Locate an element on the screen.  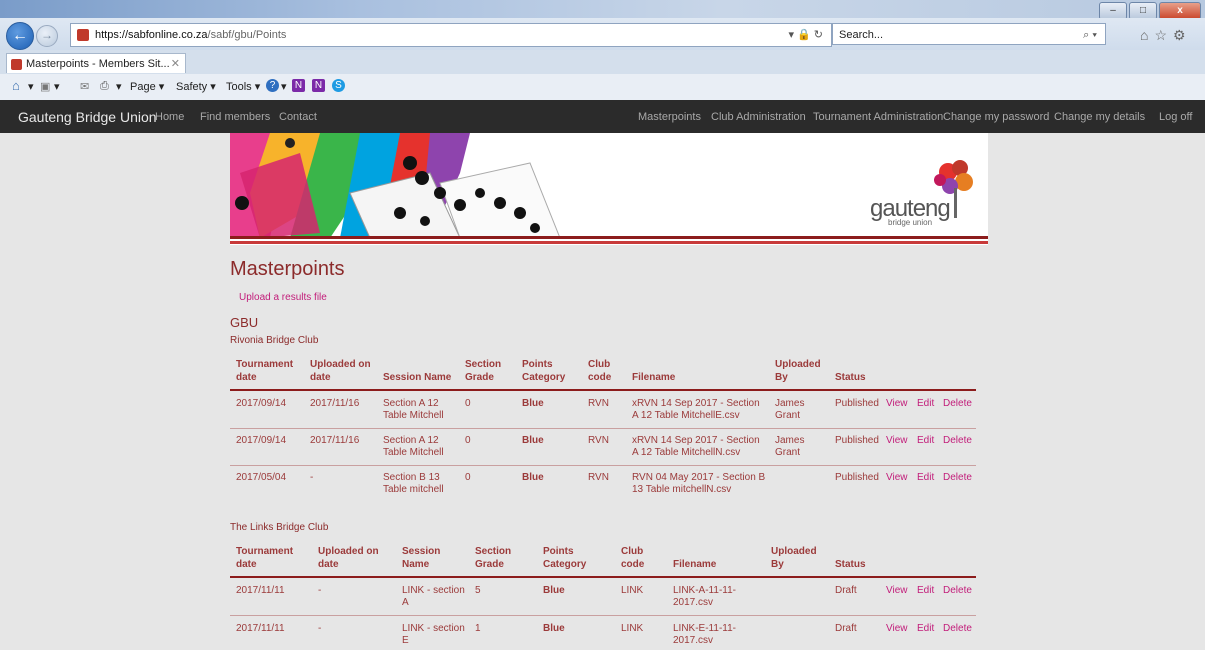
col-tournament-date: Tournament date is located at coordinates (265, 371).